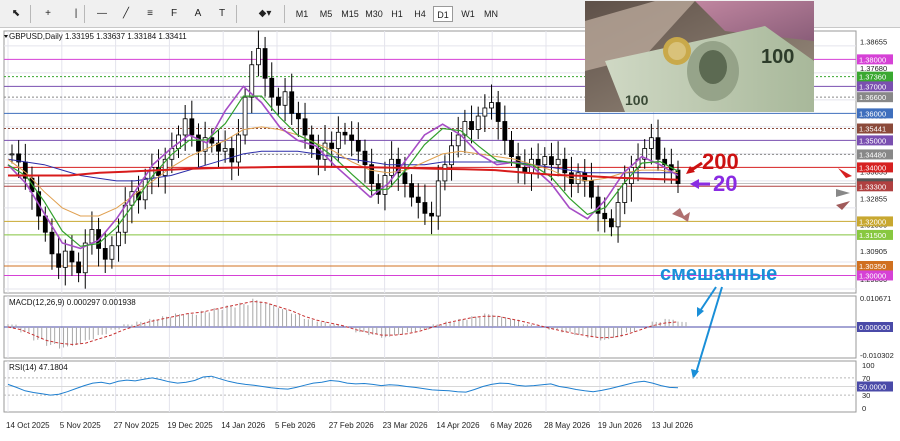 The width and height of the screenshot is (900, 441). I want to click on level-price-label: 1.33300, so click(872, 186).